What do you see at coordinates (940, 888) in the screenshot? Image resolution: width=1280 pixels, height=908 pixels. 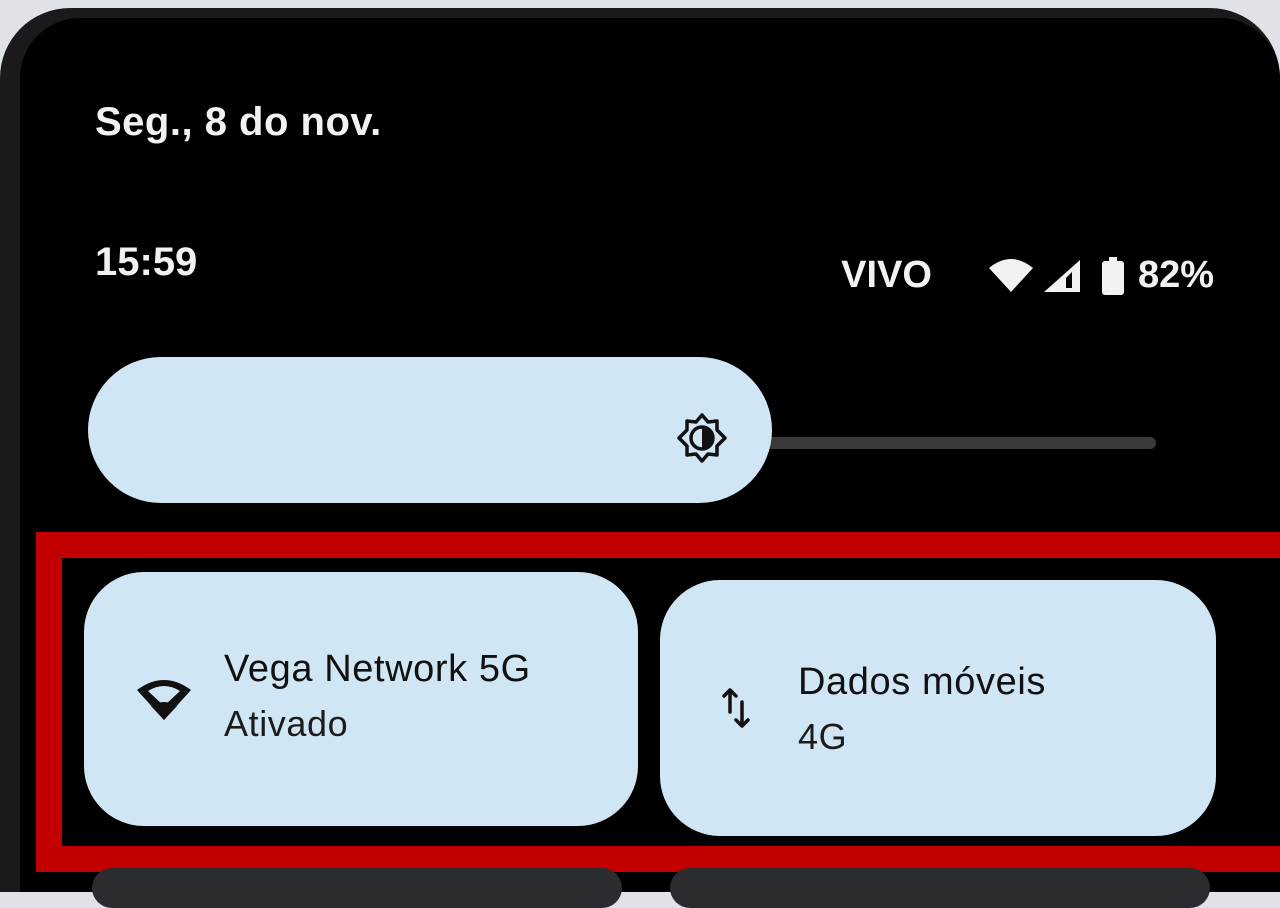 I see `next-tile-row-right` at bounding box center [940, 888].